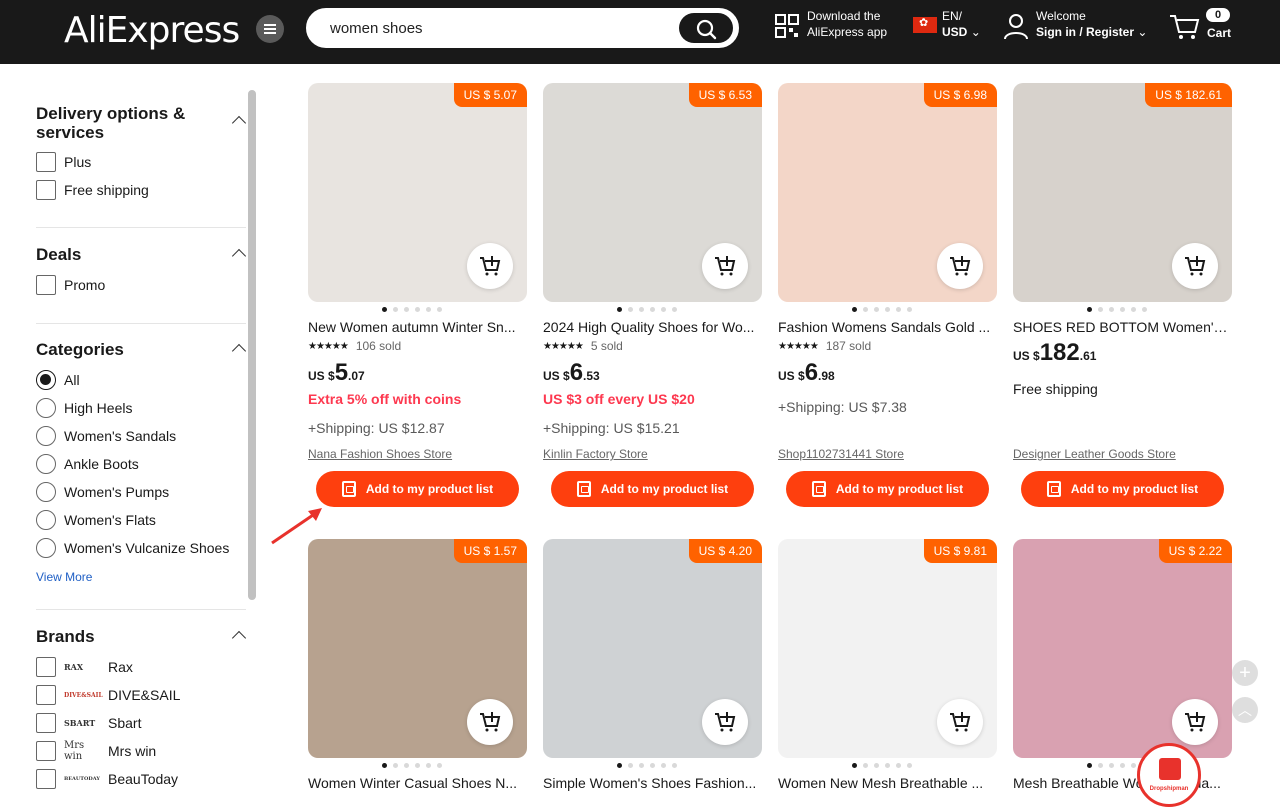  I want to click on category-womens-vulcanize: Women's Vulcanize Shoes, so click(132, 548).